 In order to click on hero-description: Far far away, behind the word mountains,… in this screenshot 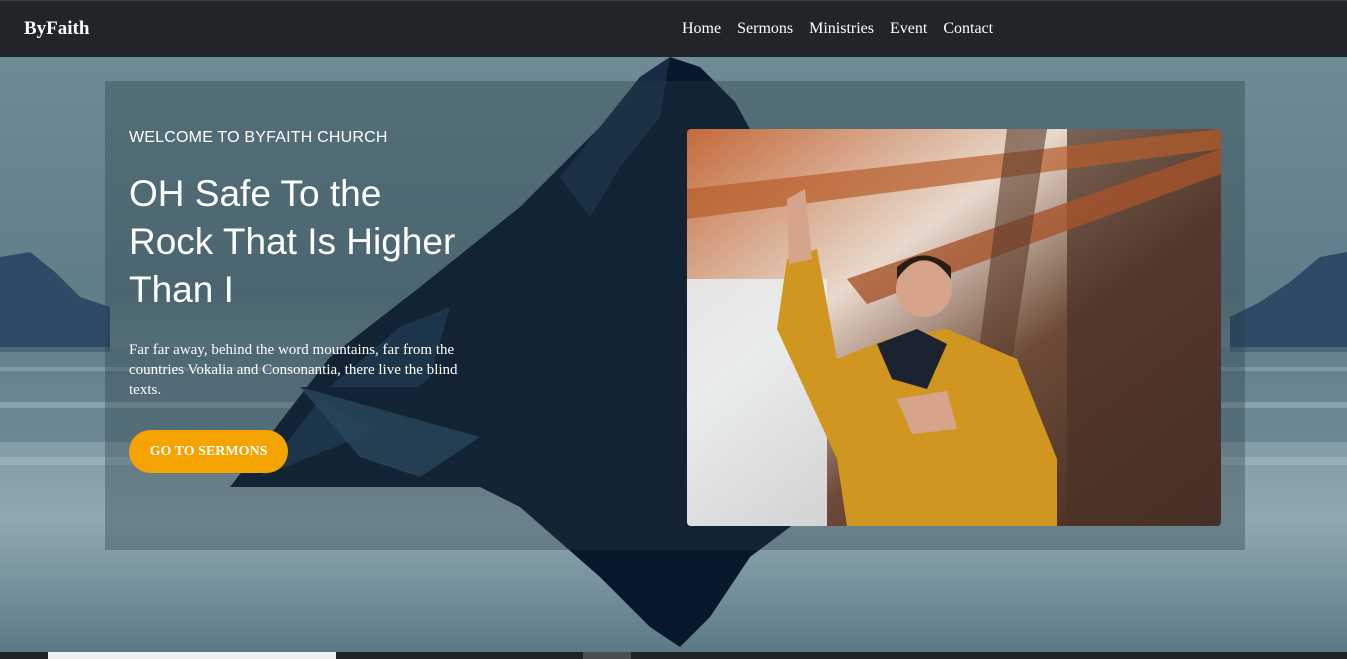, I will do `click(293, 370)`.